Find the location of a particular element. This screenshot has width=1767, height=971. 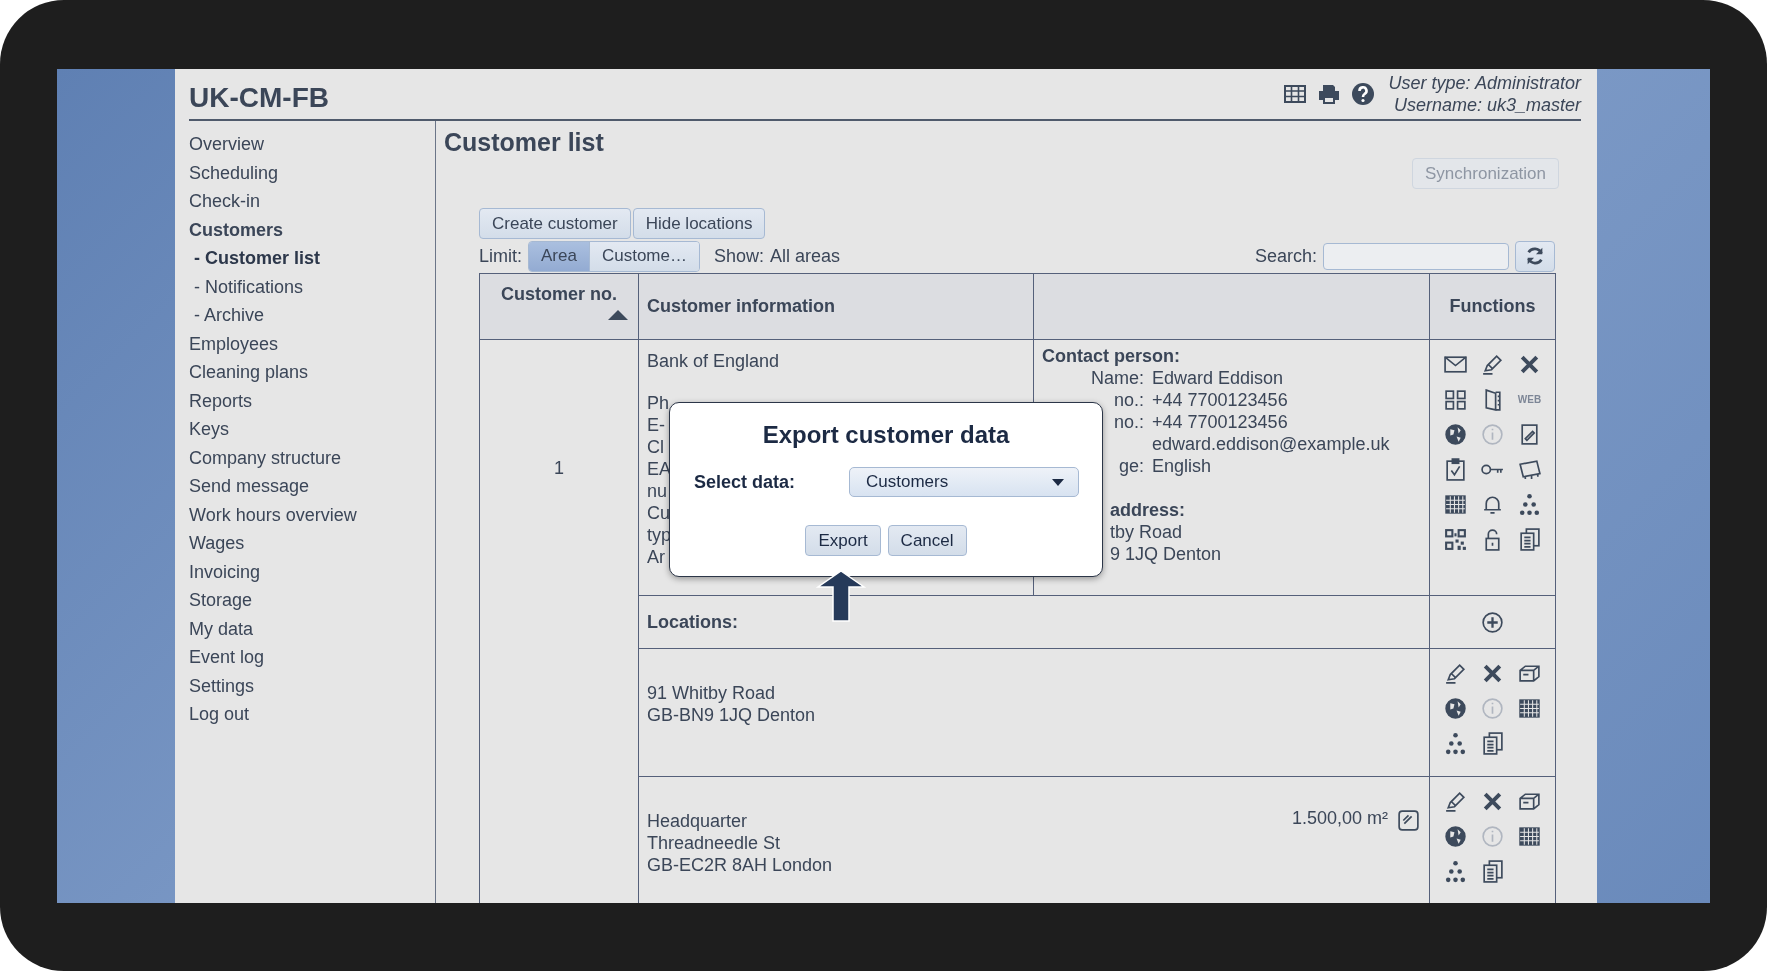

sidebar-item: Send message is located at coordinates (249, 486).